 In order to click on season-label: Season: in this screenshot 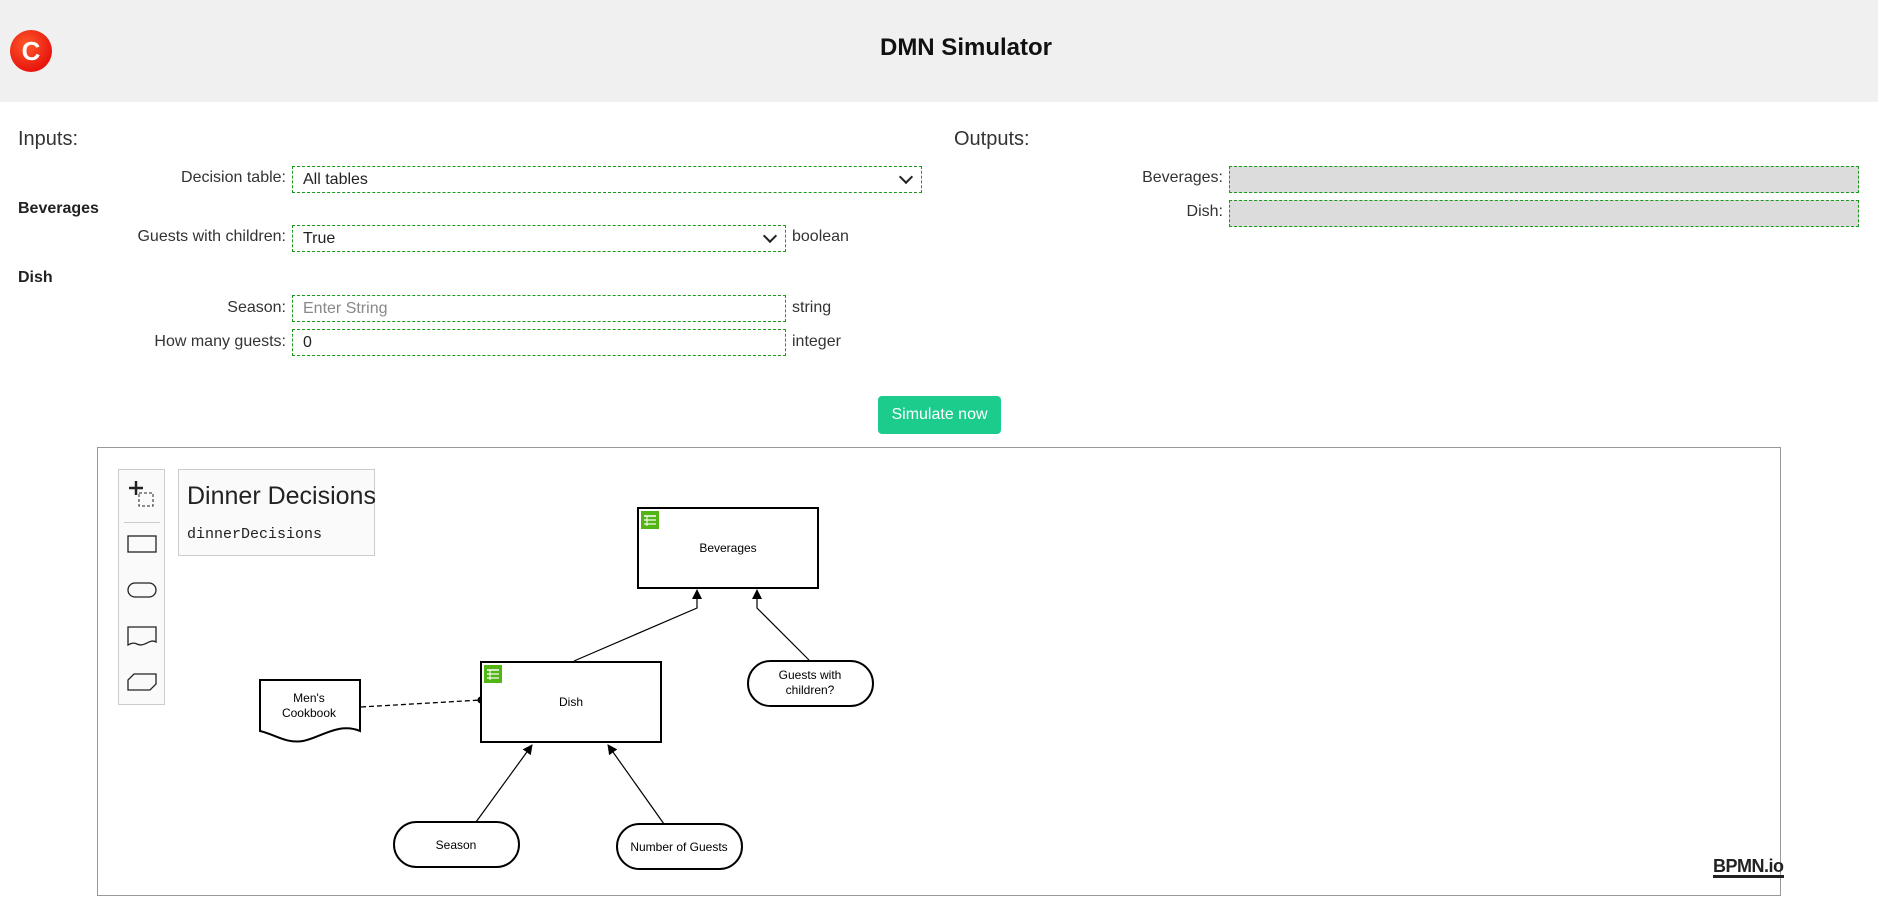, I will do `click(256, 307)`.